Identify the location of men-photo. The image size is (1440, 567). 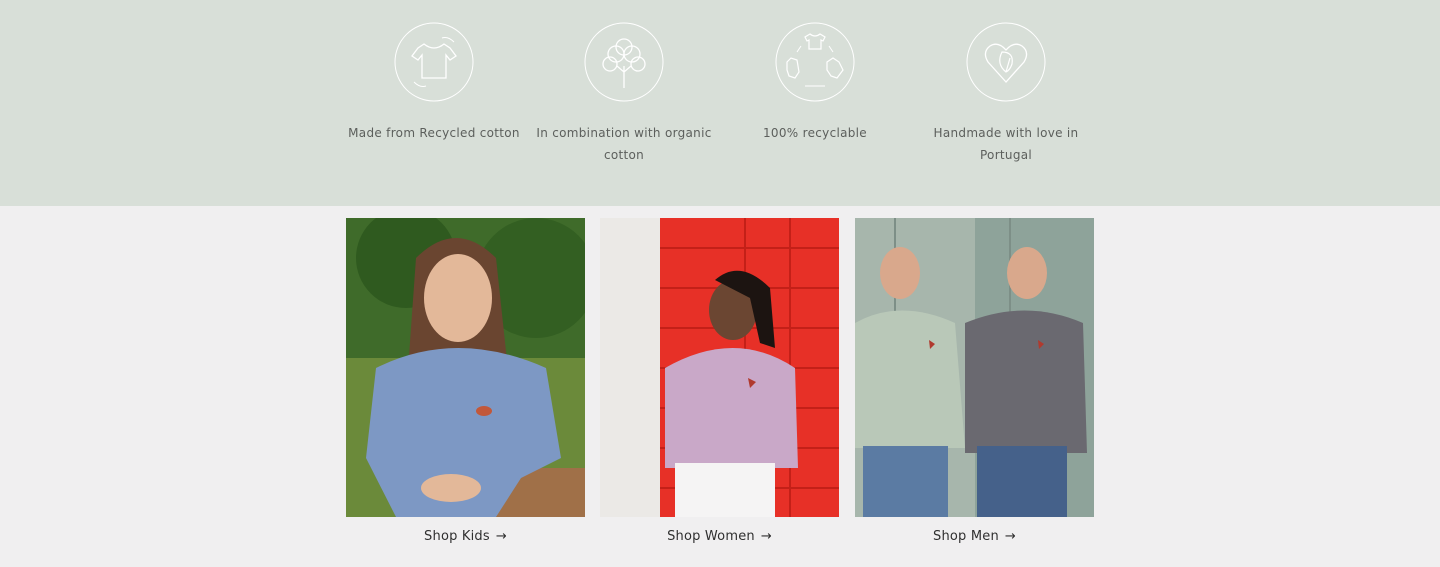
(974, 367).